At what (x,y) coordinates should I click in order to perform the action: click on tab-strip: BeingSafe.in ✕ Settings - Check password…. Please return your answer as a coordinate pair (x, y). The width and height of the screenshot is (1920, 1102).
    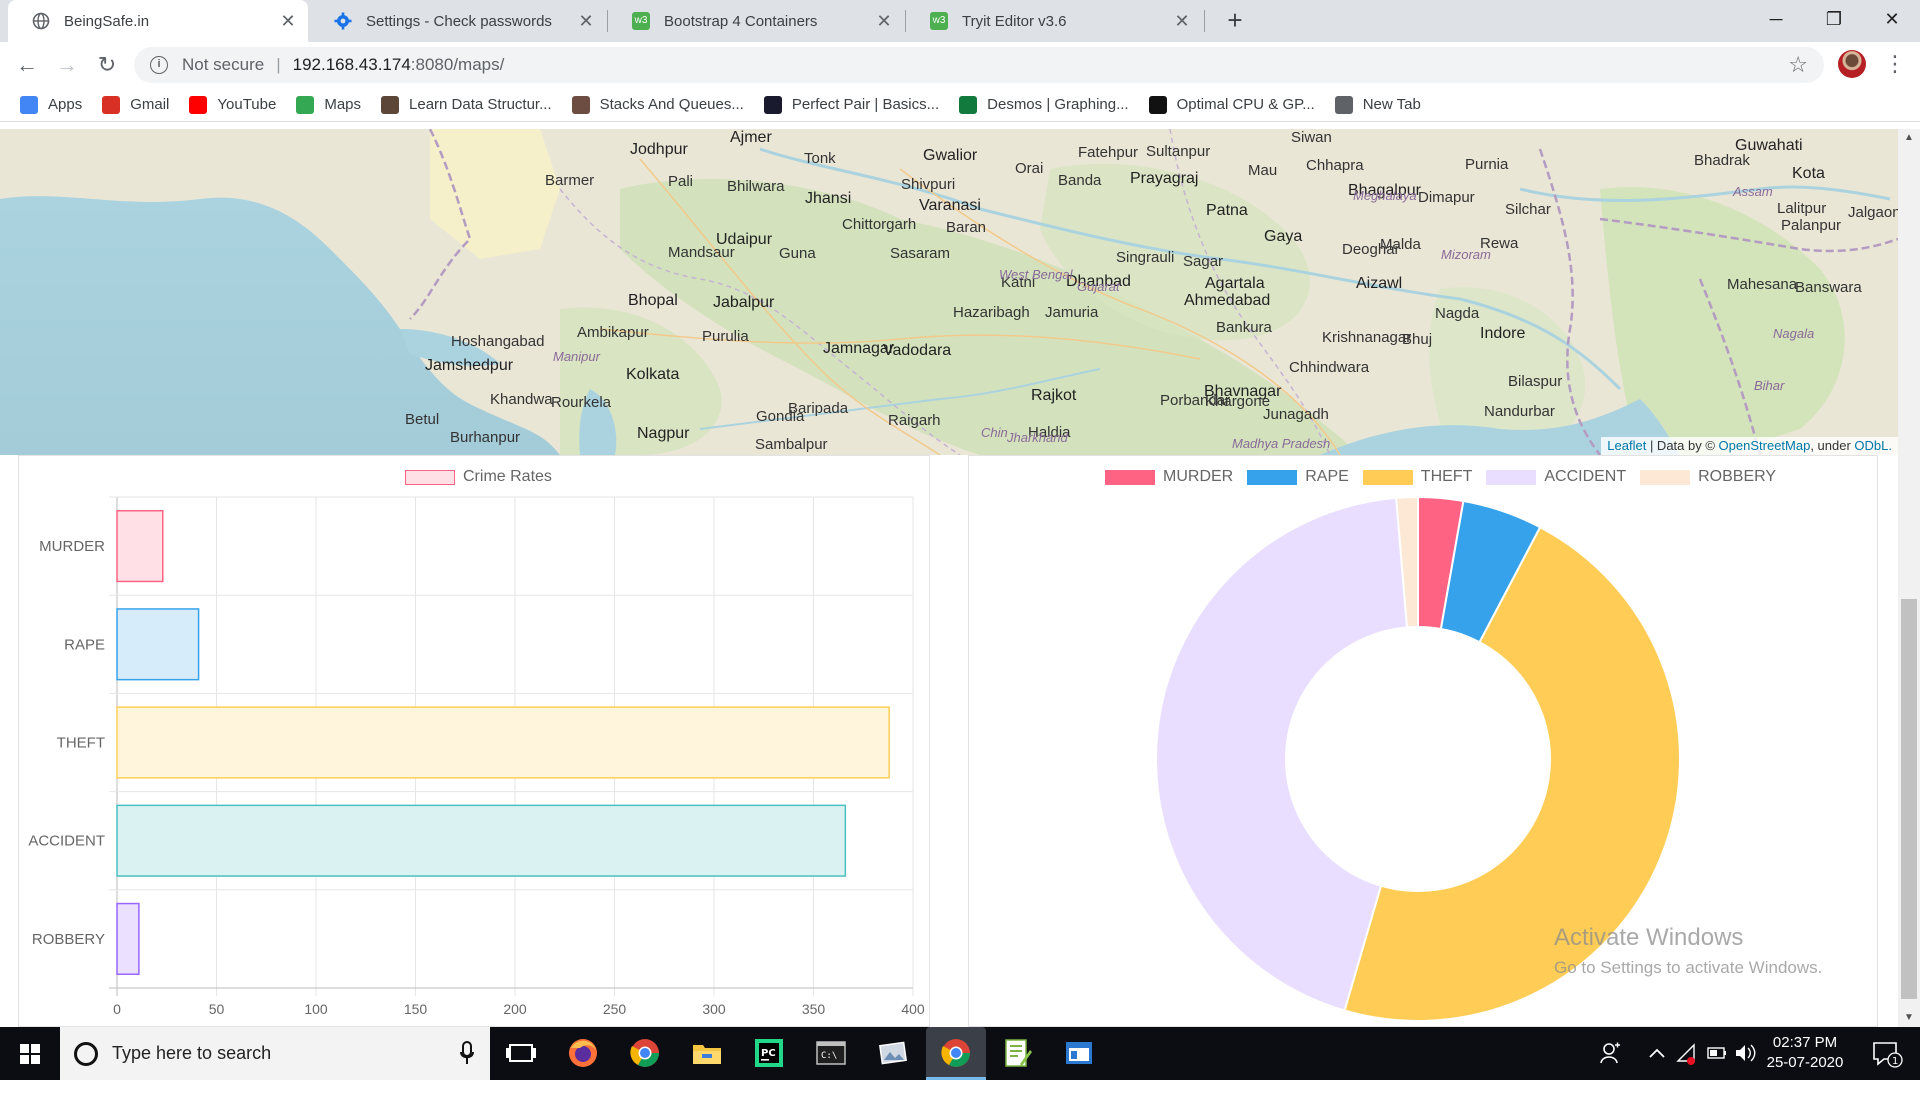
    Looking at the image, I should click on (960, 21).